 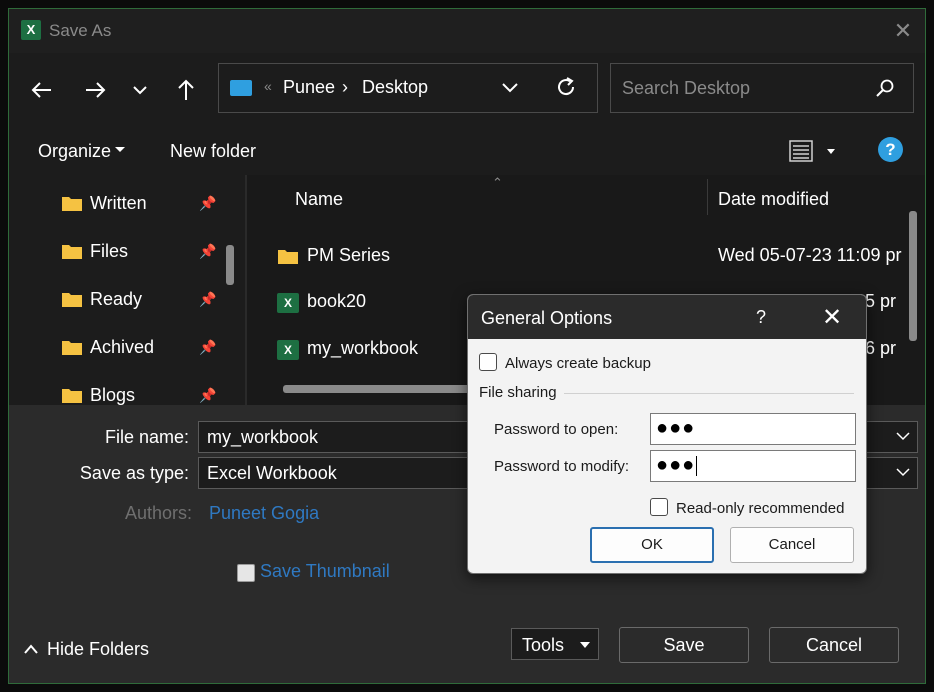 I want to click on title-bar: X Save As ✕, so click(x=467, y=31).